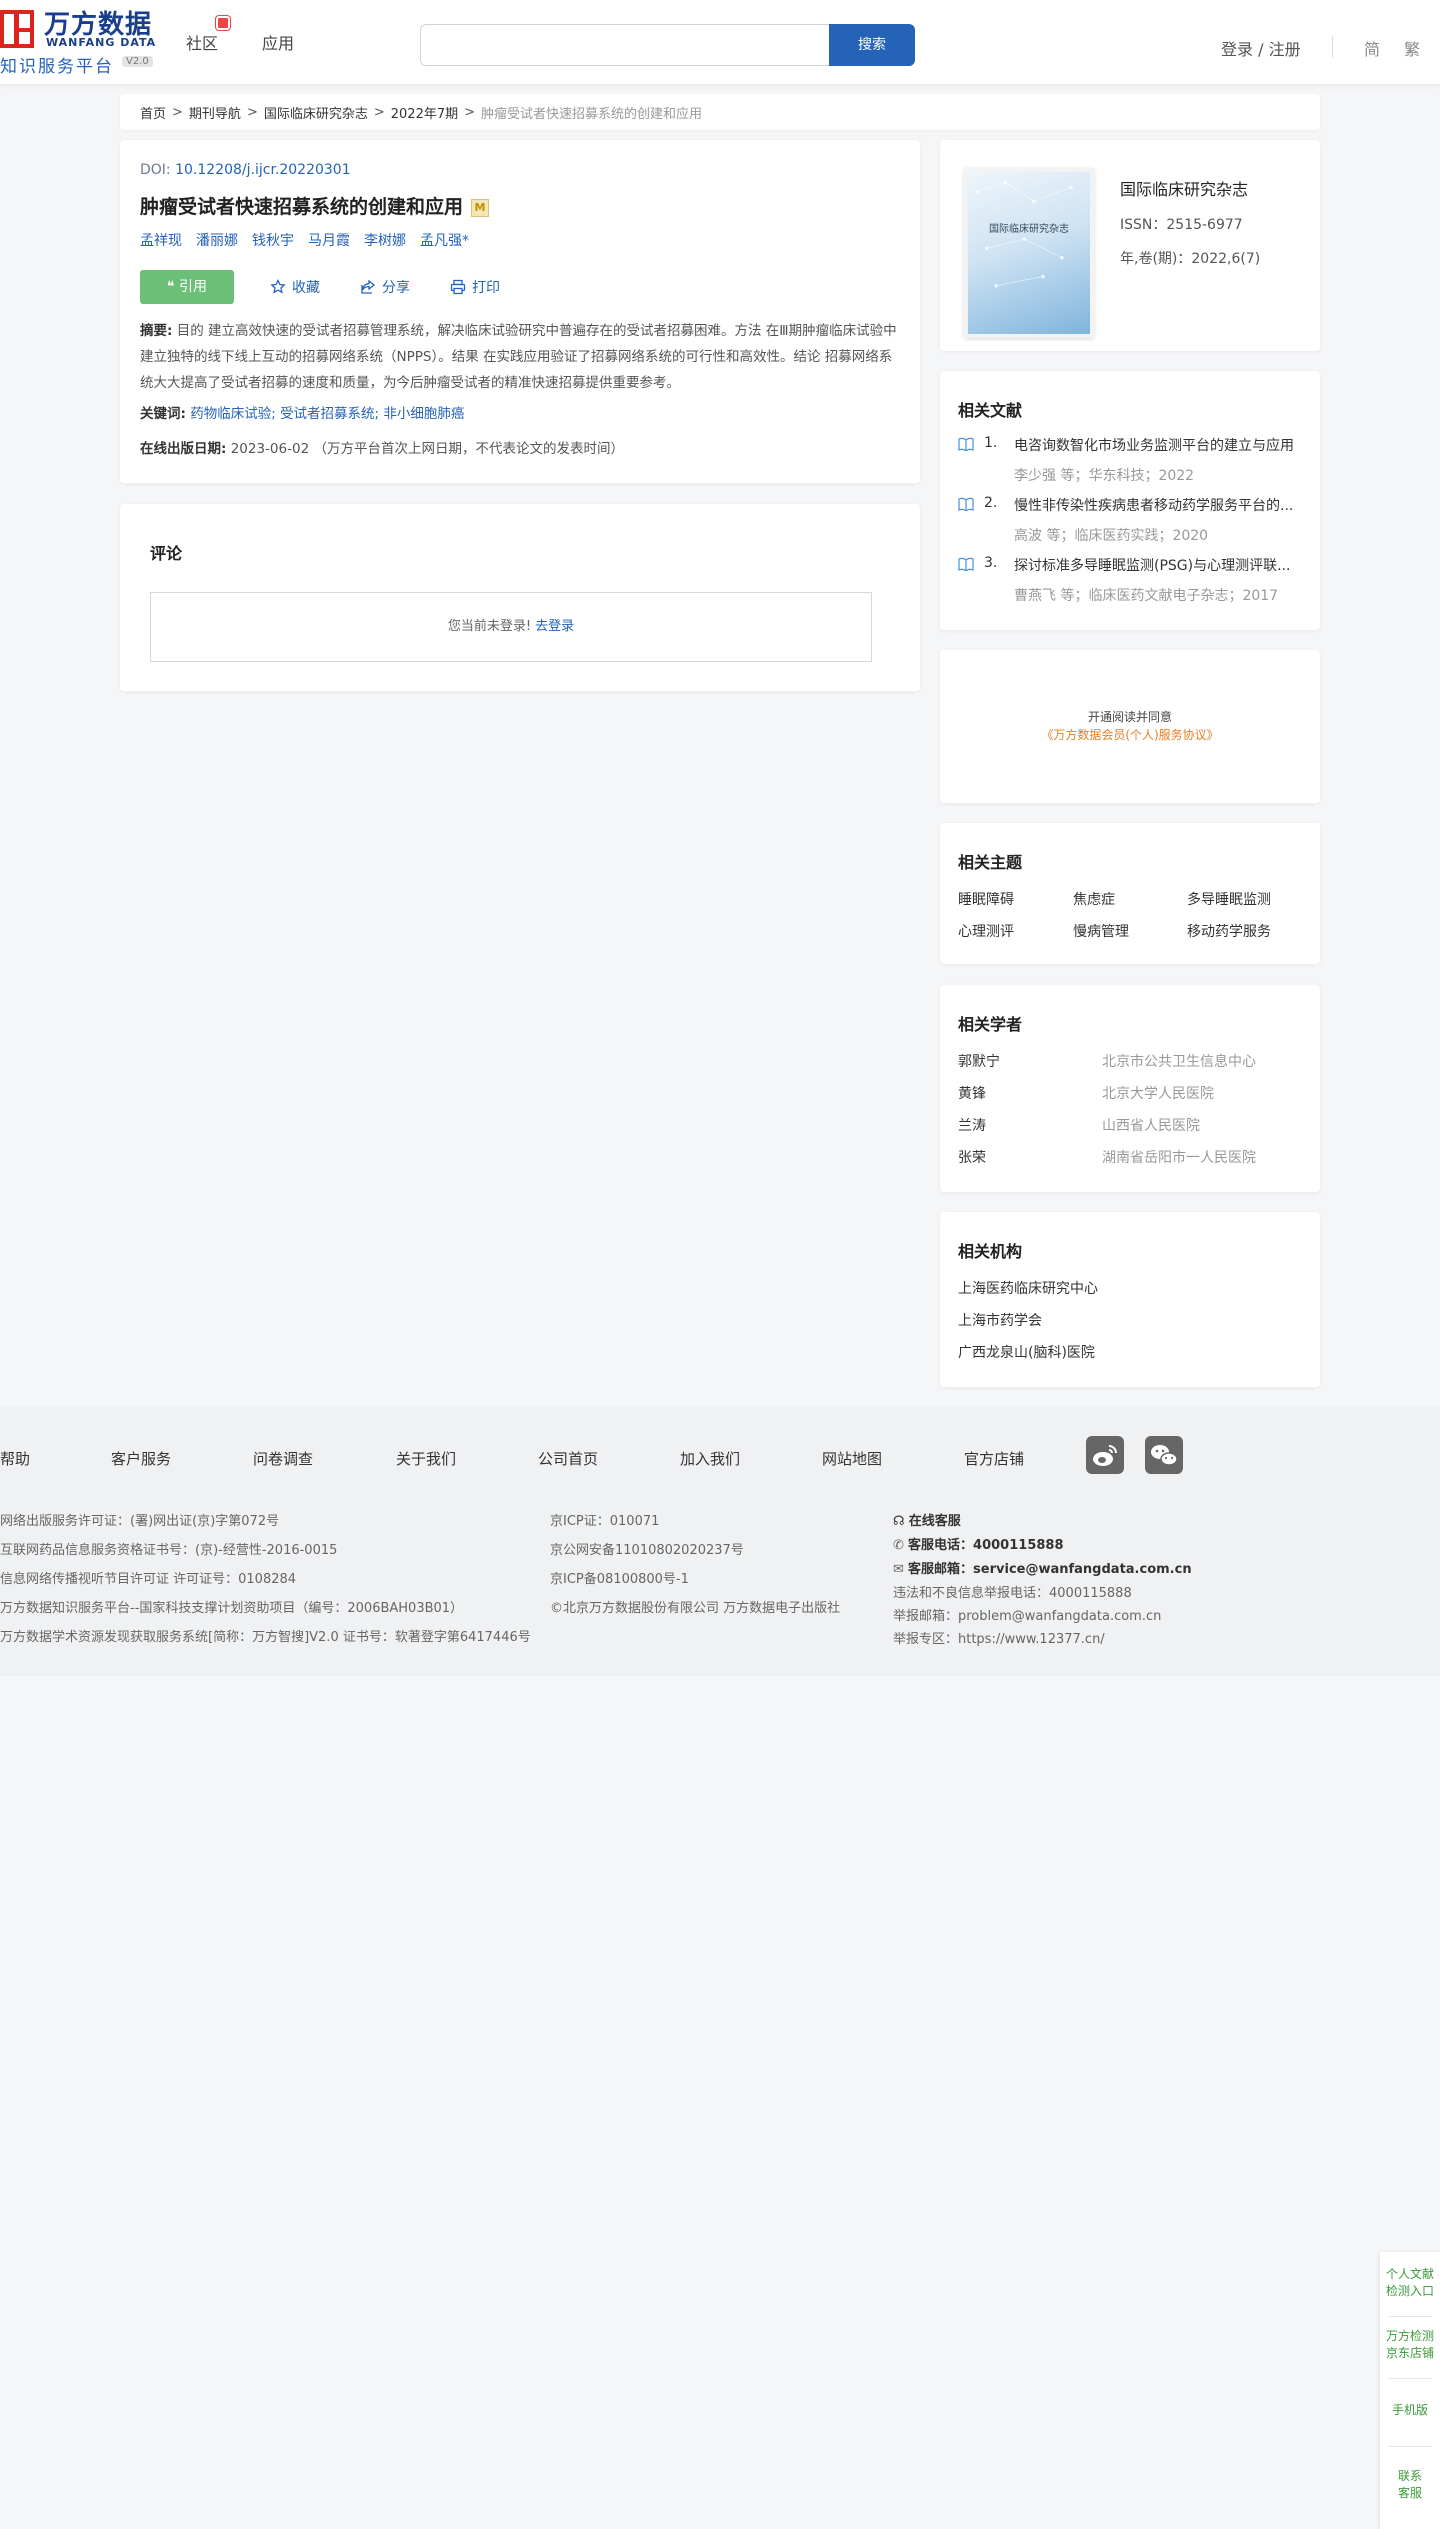  What do you see at coordinates (444, 240) in the screenshot?
I see `author-link: 孟凡强*` at bounding box center [444, 240].